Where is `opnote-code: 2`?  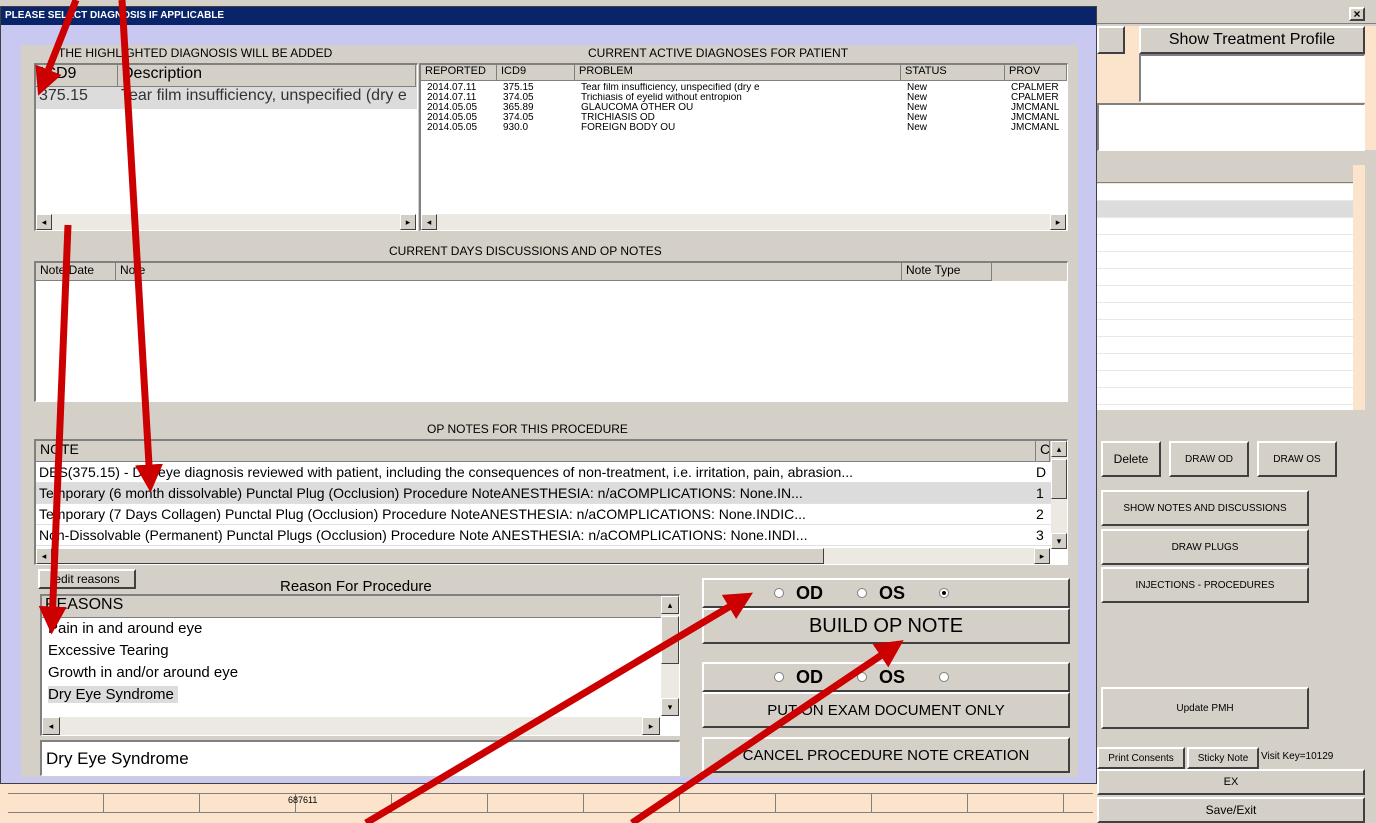
opnote-code: 2 is located at coordinates (1040, 514).